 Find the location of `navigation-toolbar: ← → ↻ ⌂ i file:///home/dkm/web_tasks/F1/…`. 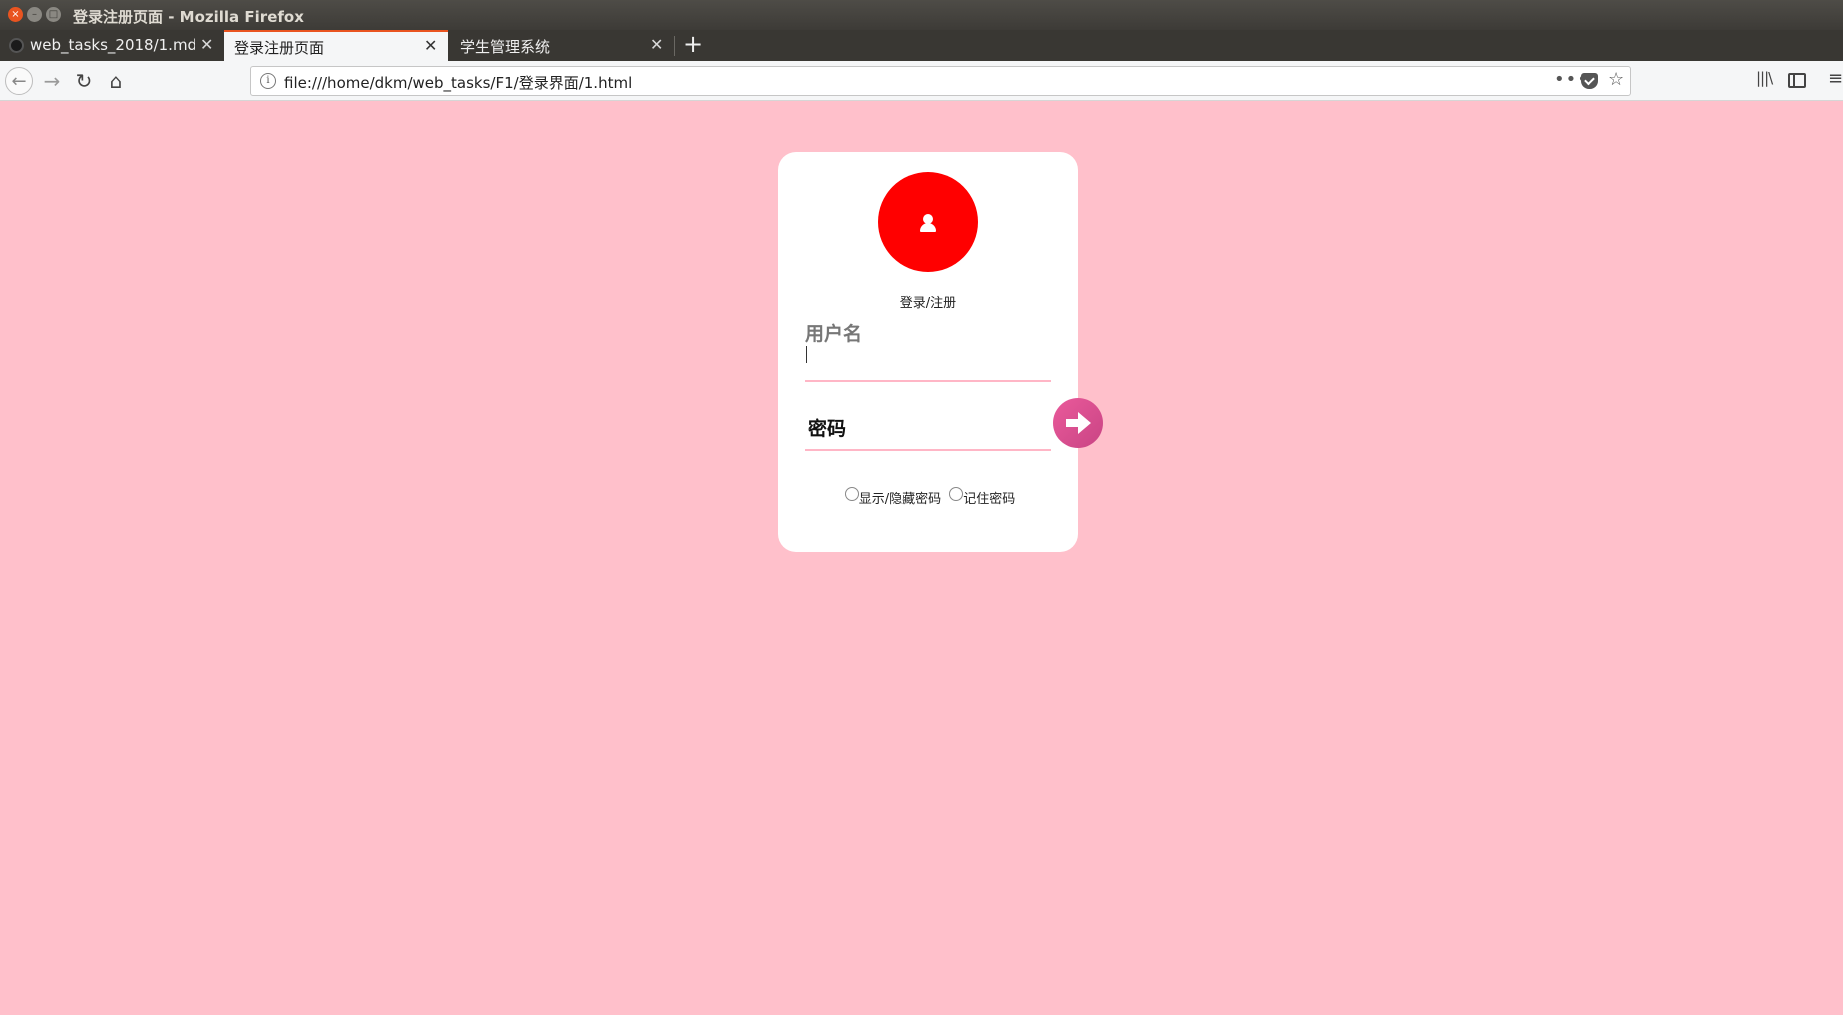

navigation-toolbar: ← → ↻ ⌂ i file:///home/dkm/web_tasks/F1/… is located at coordinates (921, 81).